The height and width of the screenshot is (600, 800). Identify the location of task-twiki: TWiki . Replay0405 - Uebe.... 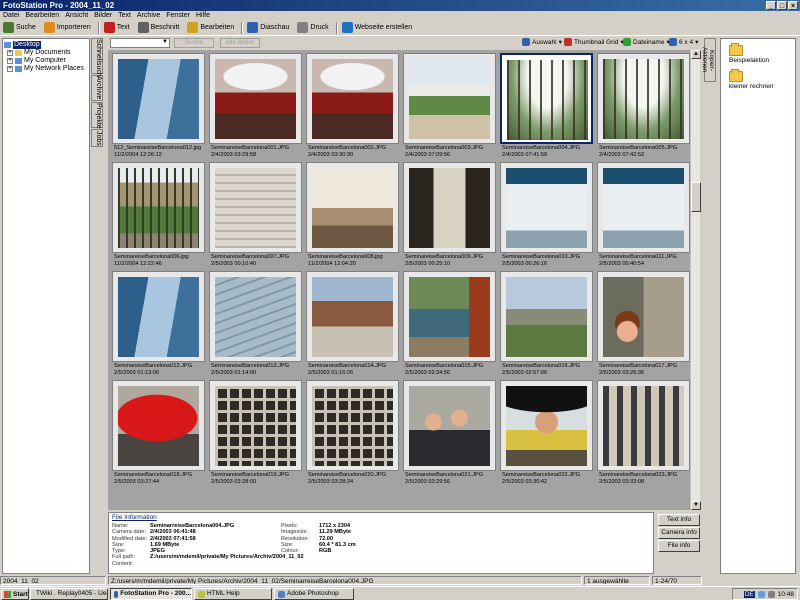
(69, 594).